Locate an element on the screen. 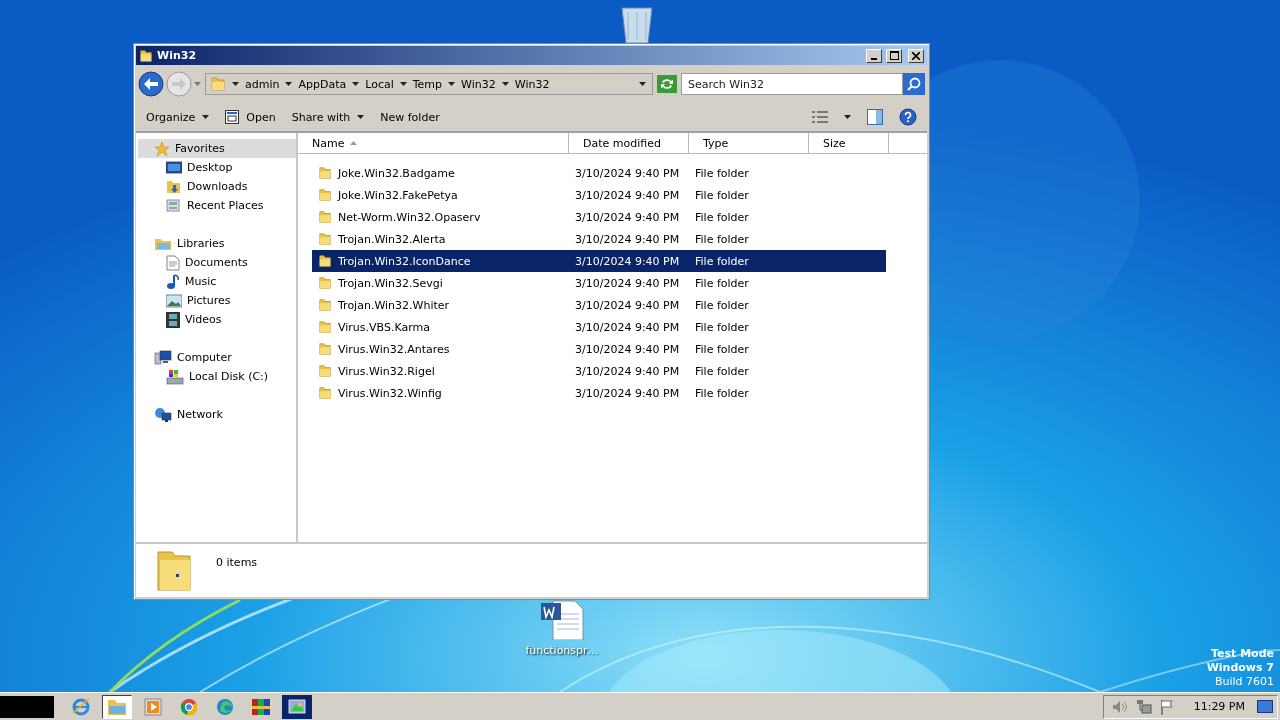  system-watermark-text: Build 7601 is located at coordinates (1244, 682).